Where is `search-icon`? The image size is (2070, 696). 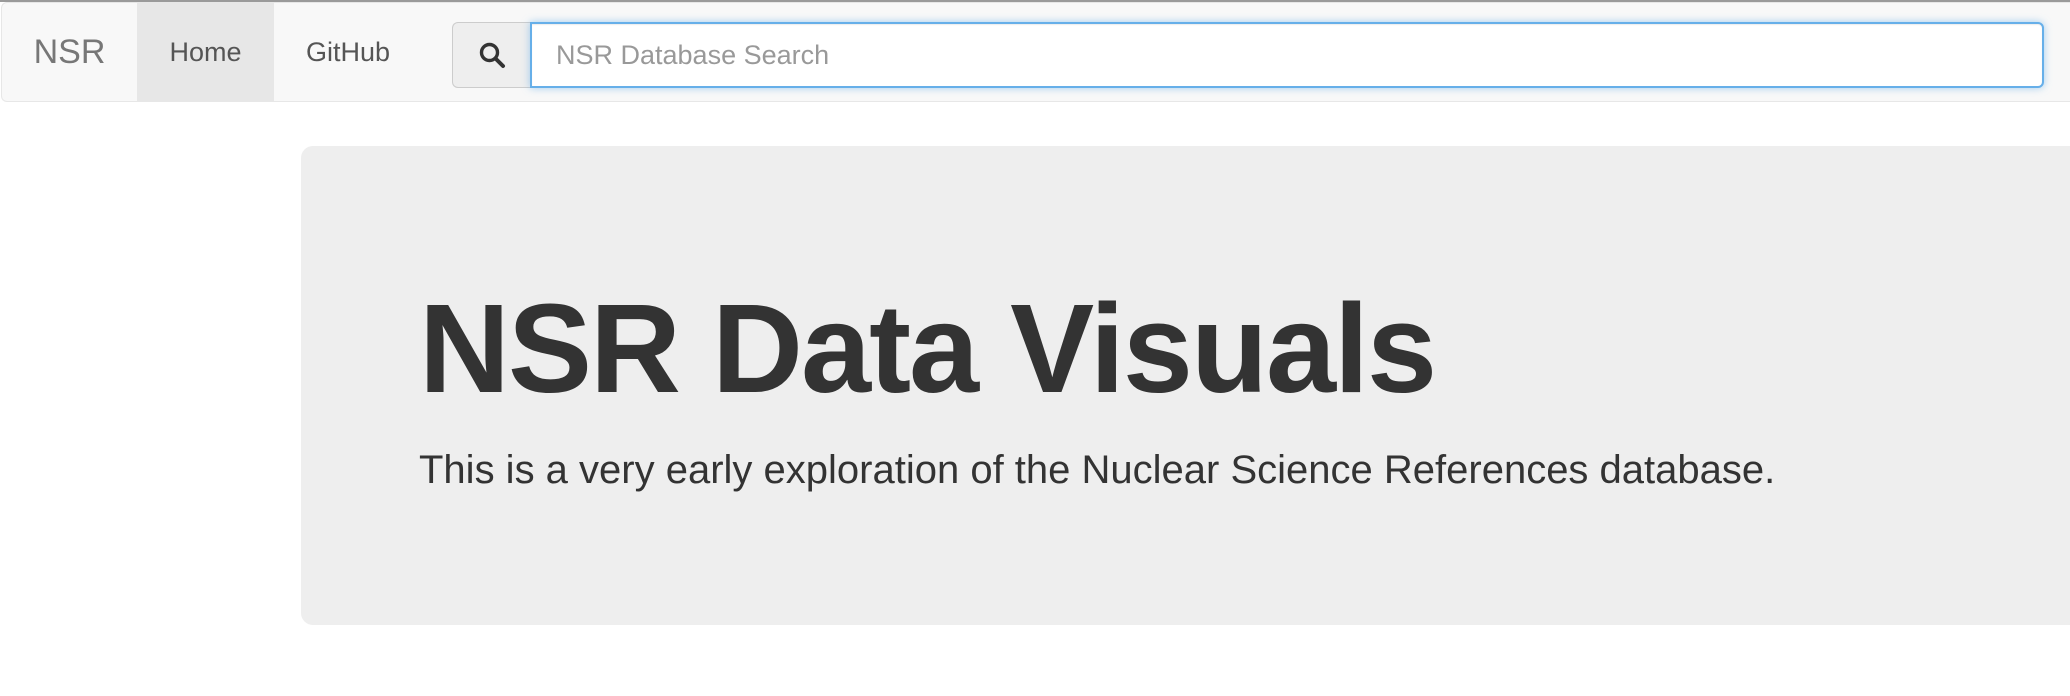
search-icon is located at coordinates (492, 55).